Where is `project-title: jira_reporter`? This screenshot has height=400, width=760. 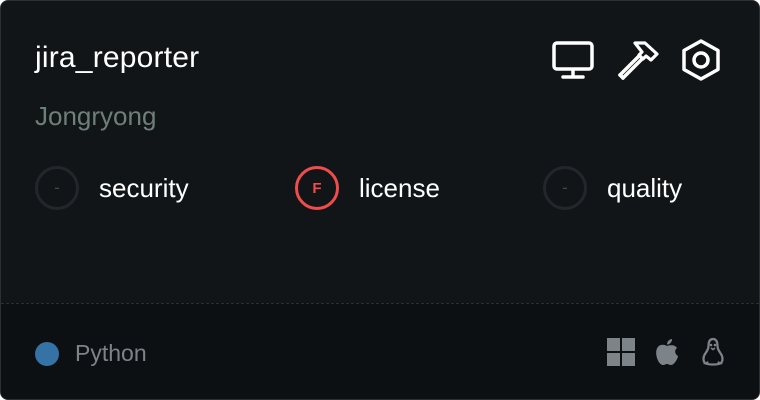
project-title: jira_reporter is located at coordinates (117, 58).